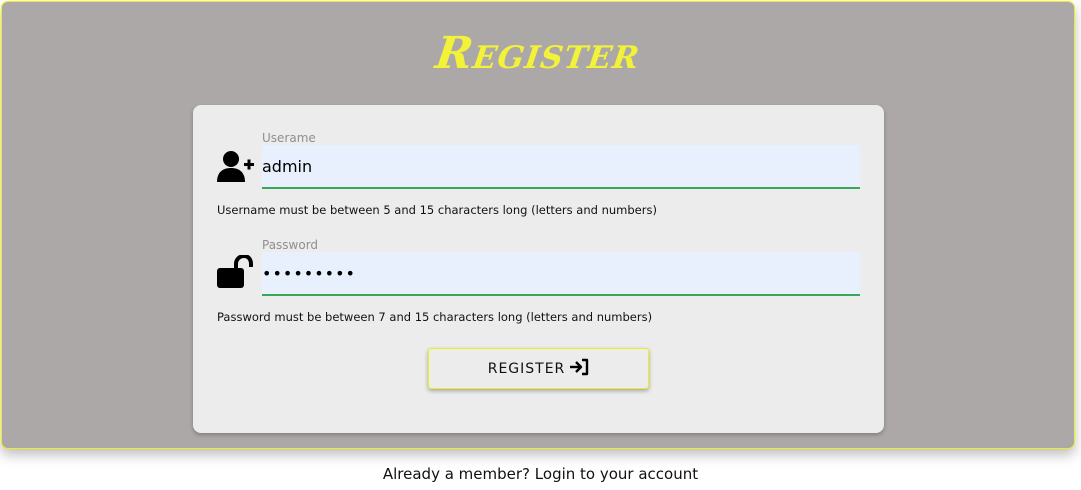  I want to click on register-button-label: REGISTER, so click(526, 368).